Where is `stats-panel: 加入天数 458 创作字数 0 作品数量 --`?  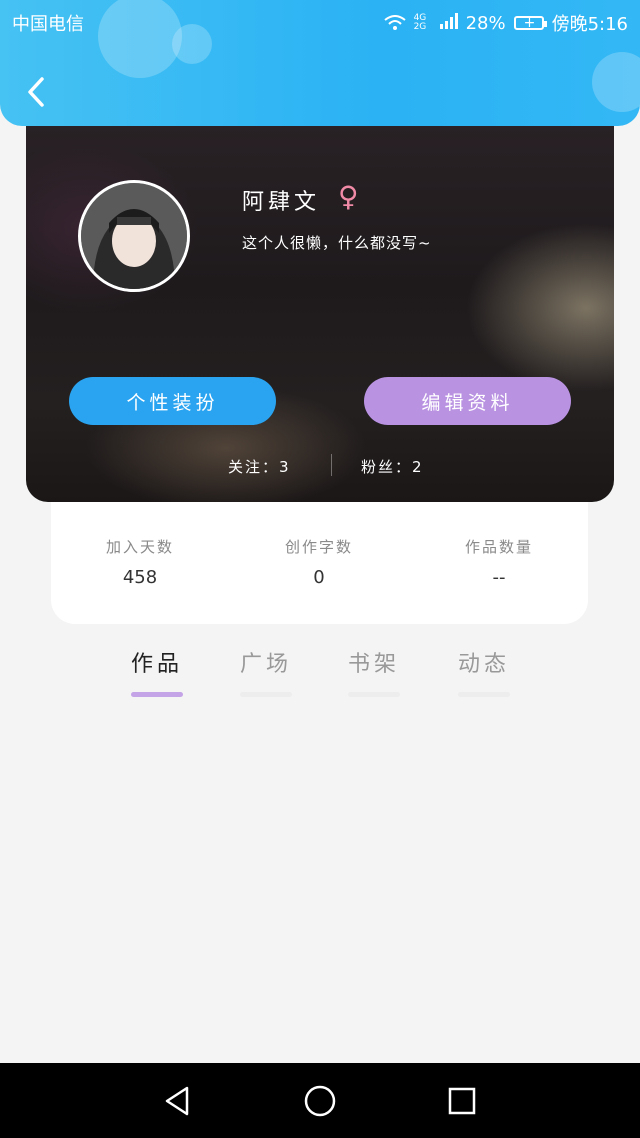
stats-panel: 加入天数 458 创作字数 0 作品数量 -- is located at coordinates (319, 558).